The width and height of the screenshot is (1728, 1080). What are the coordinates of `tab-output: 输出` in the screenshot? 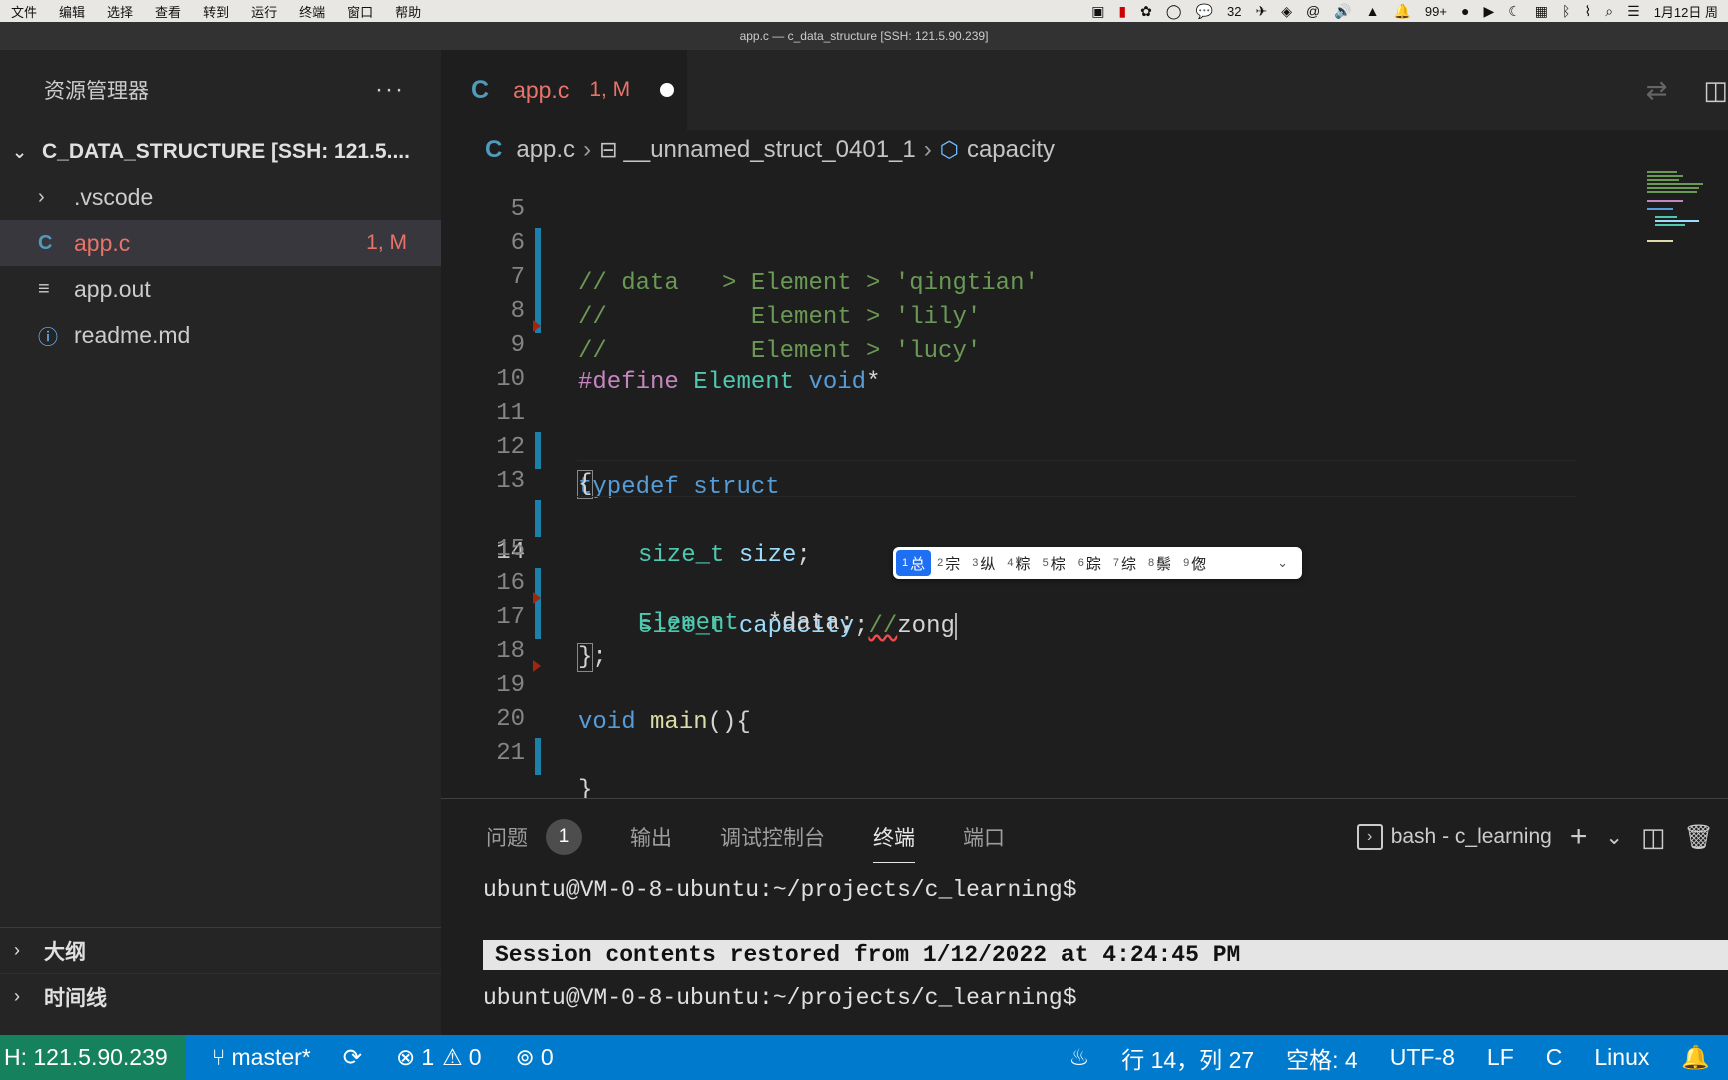 It's located at (651, 837).